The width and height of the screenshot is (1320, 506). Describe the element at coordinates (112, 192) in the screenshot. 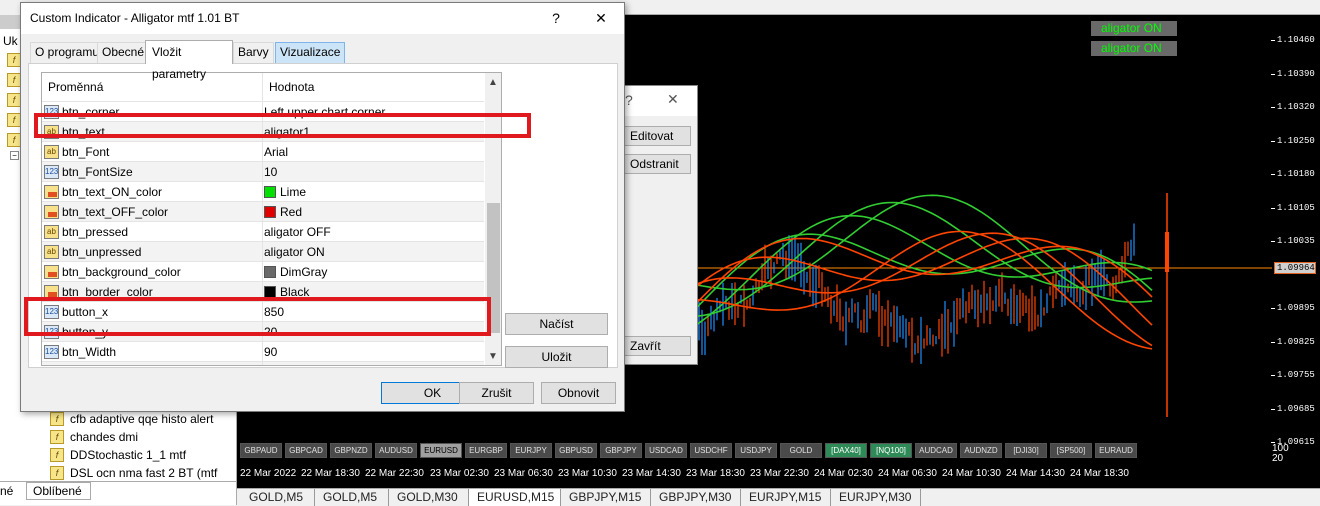

I see `parameter-name: btn_text_ON_color` at that location.